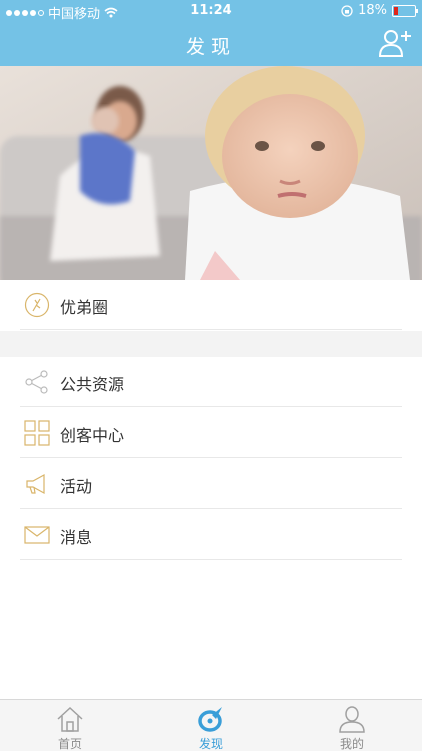 This screenshot has width=422, height=752. Describe the element at coordinates (92, 435) in the screenshot. I see `menu-item-label: 创客中心` at that location.